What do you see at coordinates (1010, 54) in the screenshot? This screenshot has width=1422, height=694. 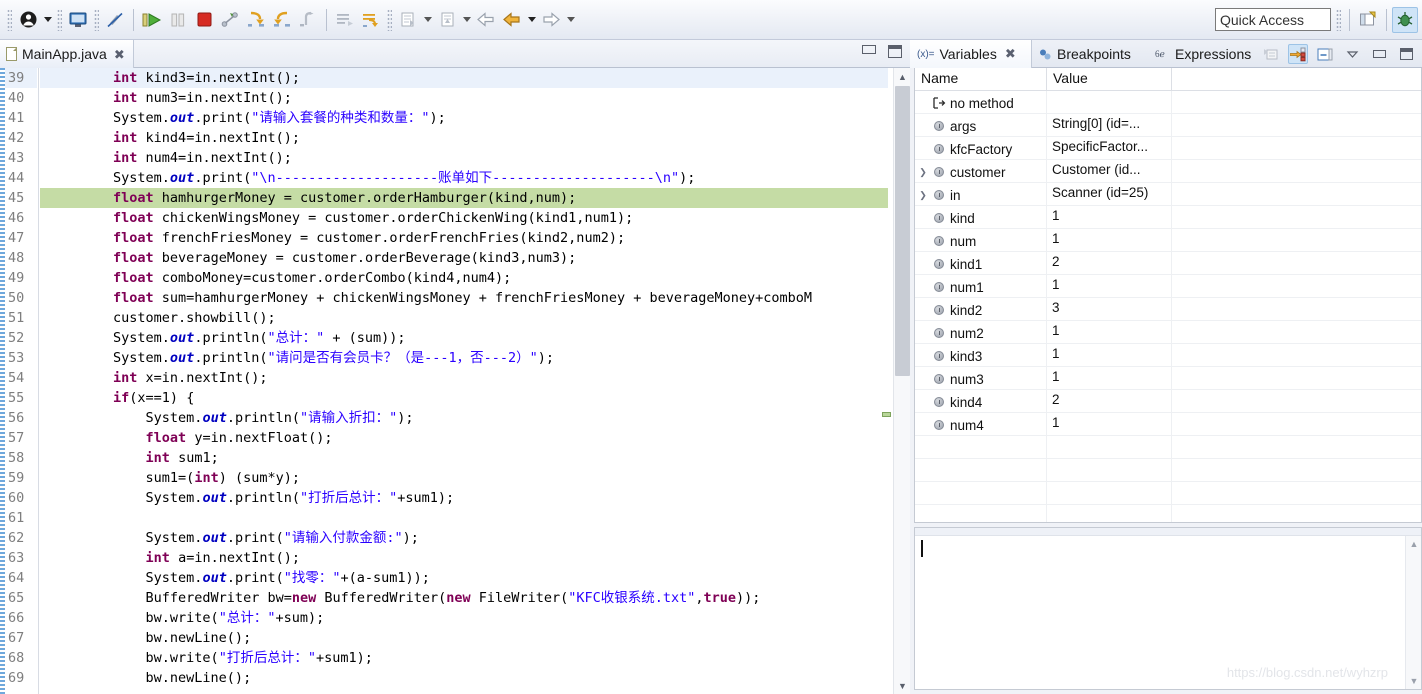 I see `close-icon: ✖` at bounding box center [1010, 54].